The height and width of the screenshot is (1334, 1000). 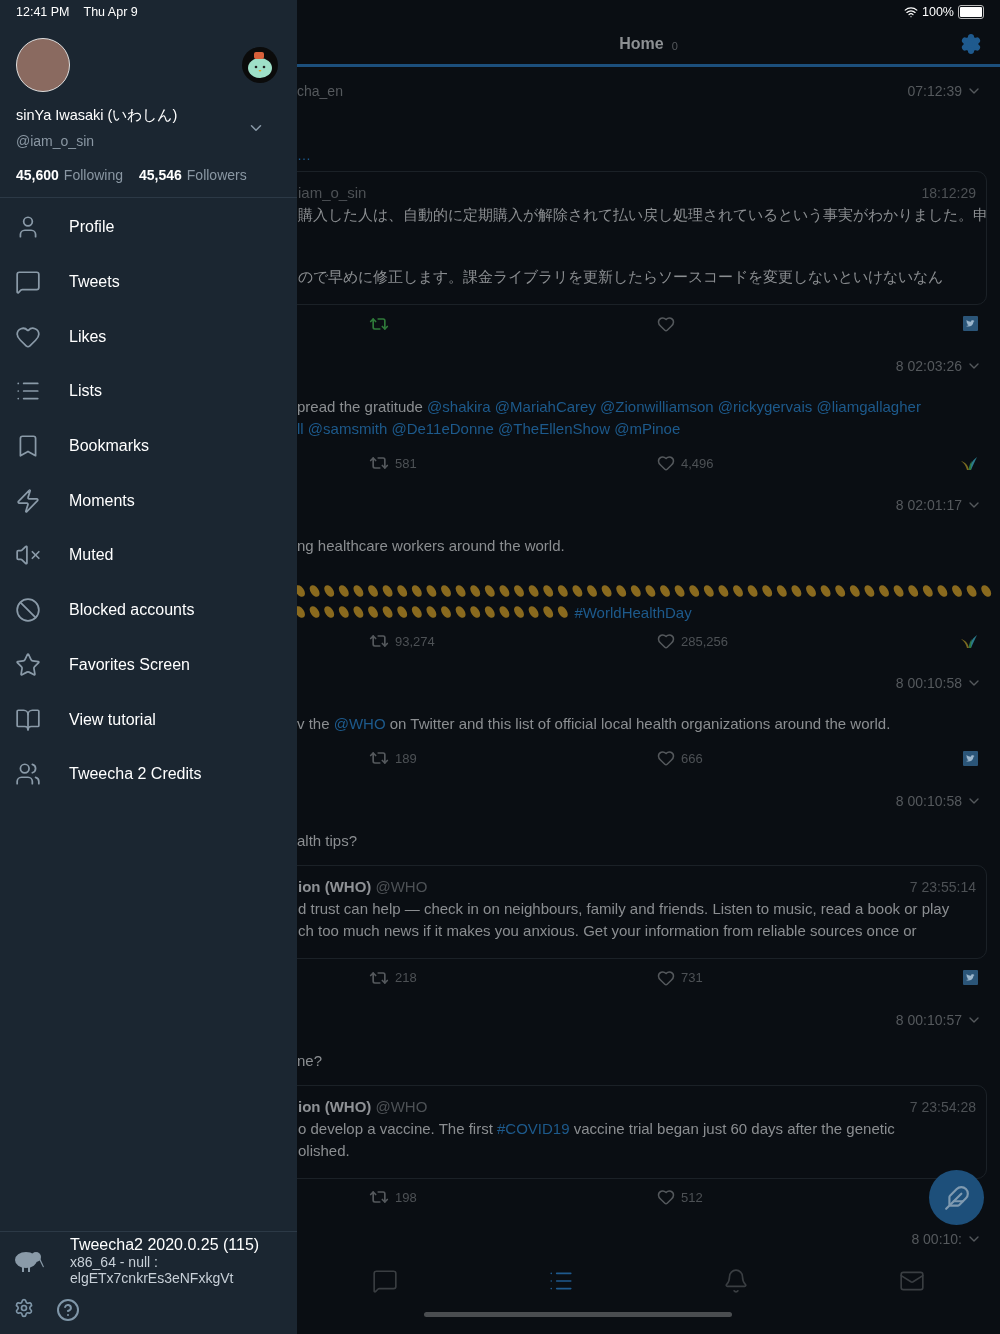 I want to click on tweet-text: on Twitter and this list of official local health organizations around the world., so click(x=639, y=723).